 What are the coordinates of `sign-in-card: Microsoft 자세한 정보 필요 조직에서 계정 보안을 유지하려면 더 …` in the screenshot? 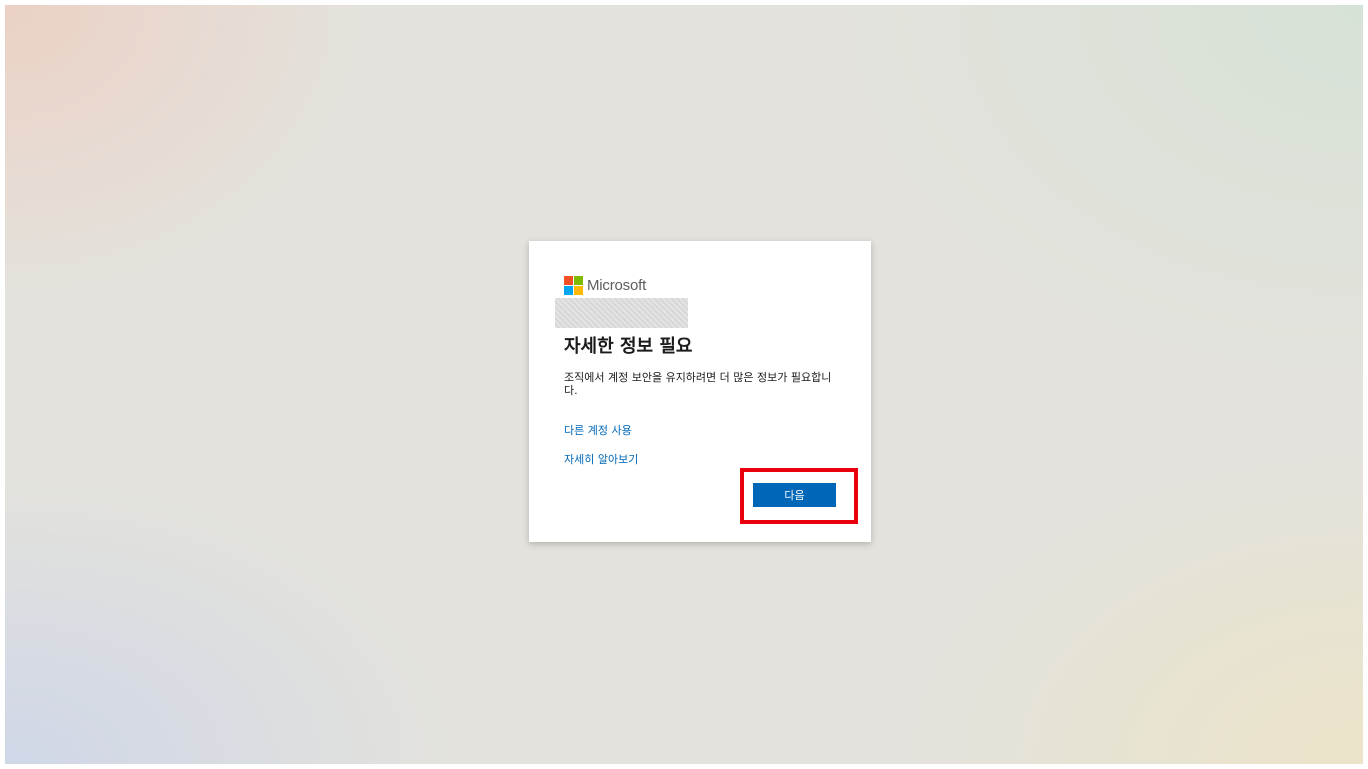 It's located at (700, 391).